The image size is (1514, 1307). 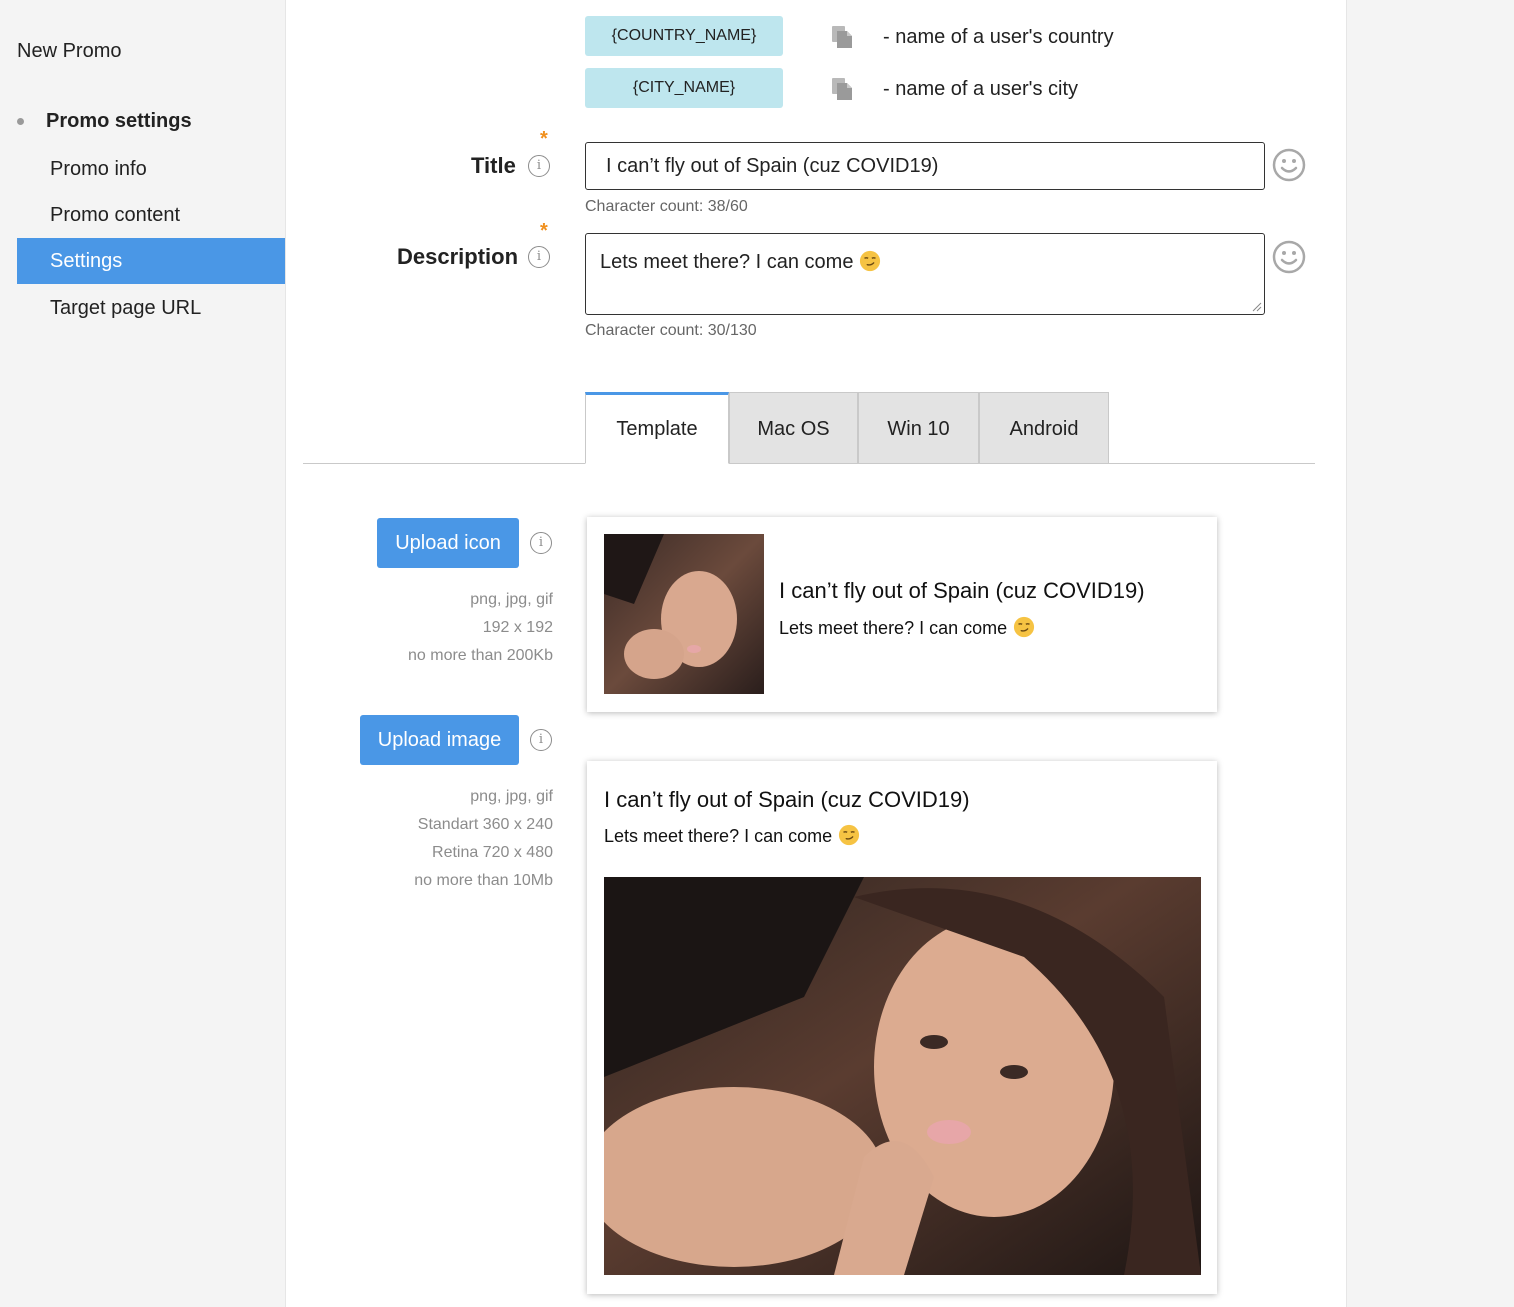 What do you see at coordinates (151, 169) in the screenshot?
I see `sidebar-item-promo-info: Promo info` at bounding box center [151, 169].